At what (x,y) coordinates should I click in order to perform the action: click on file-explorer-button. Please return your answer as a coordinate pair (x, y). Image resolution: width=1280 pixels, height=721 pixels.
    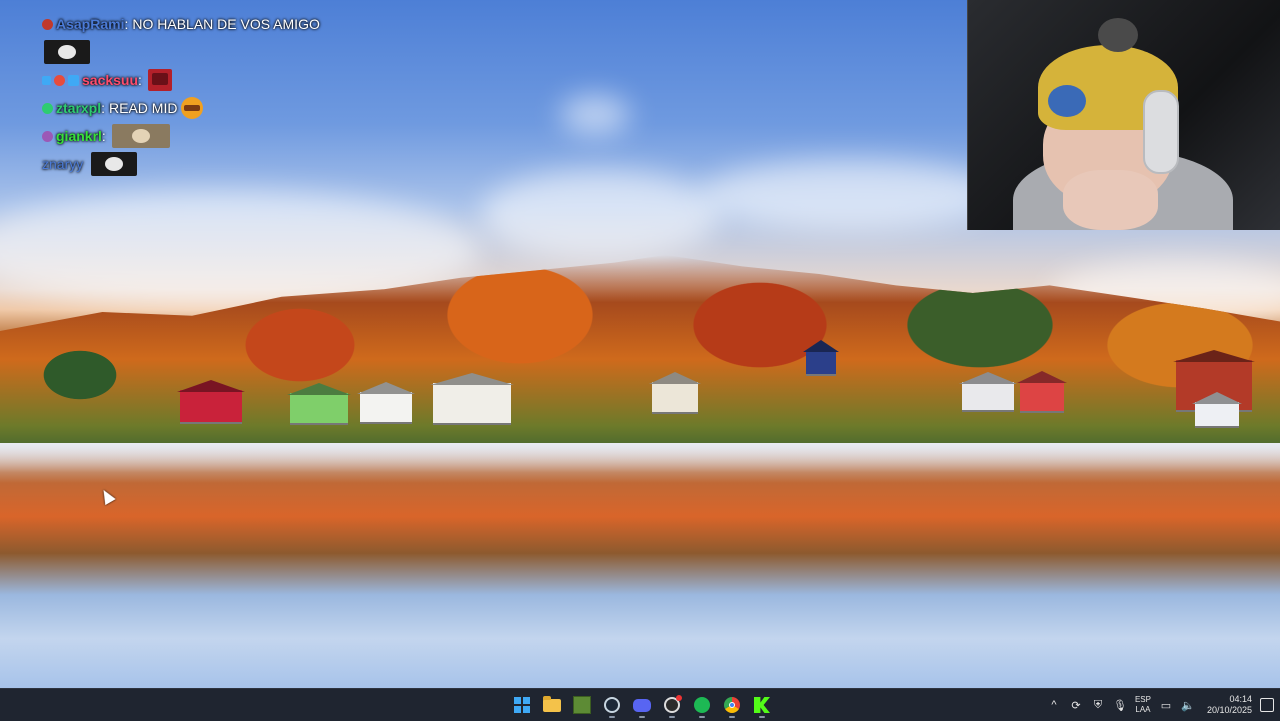
    Looking at the image, I should click on (552, 705).